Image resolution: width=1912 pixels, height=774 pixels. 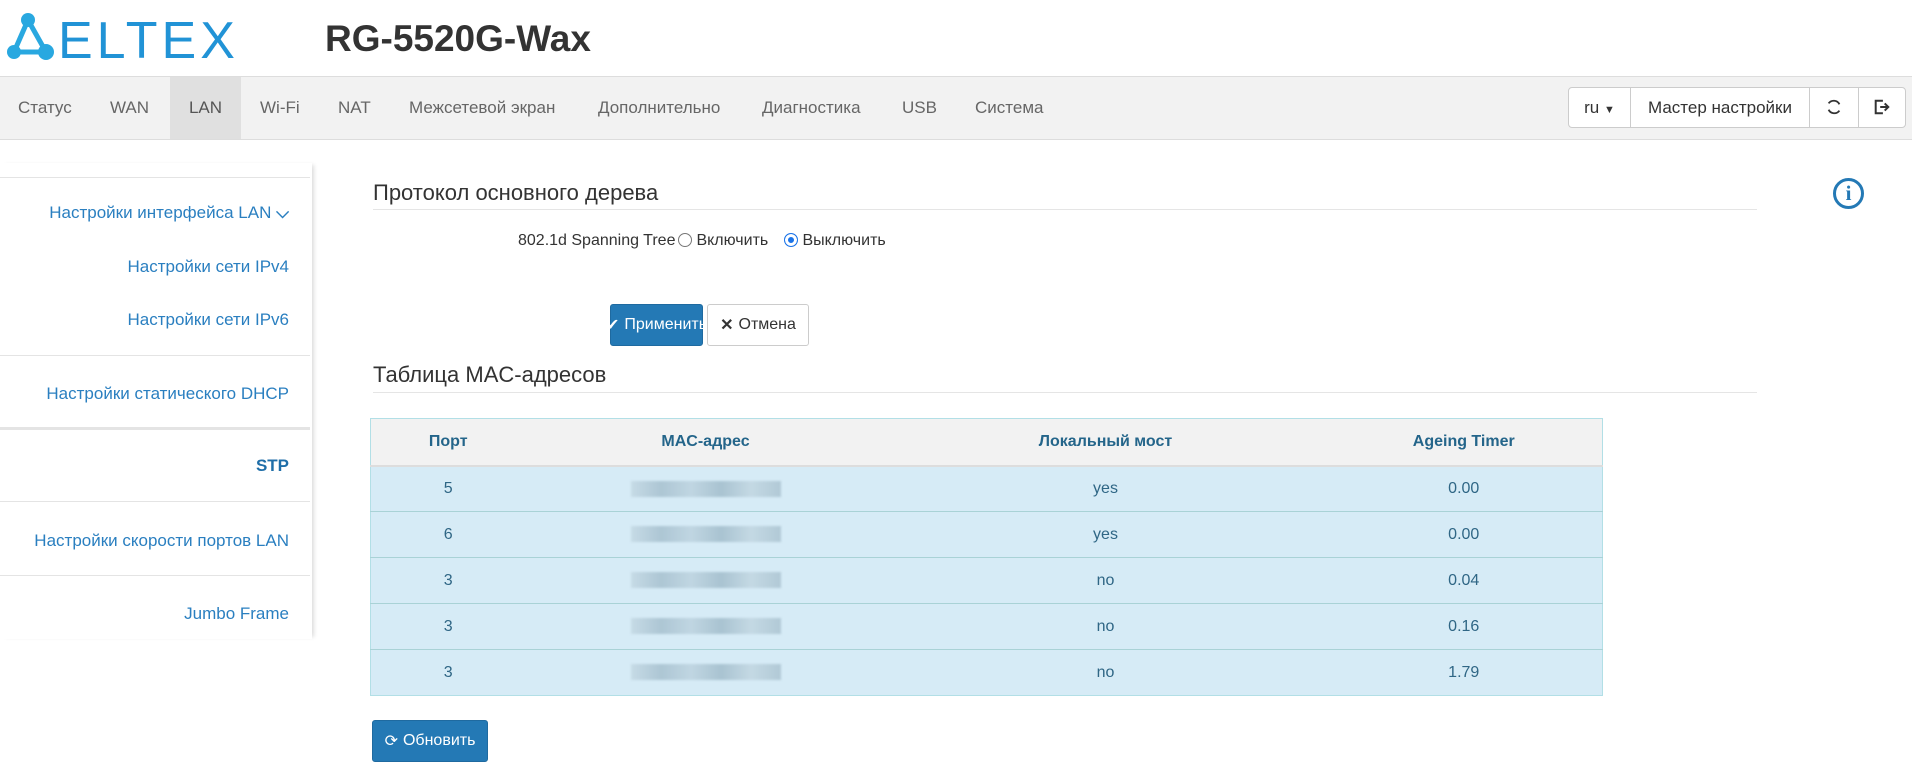 What do you see at coordinates (129, 108) in the screenshot?
I see `nav-wan: WAN` at bounding box center [129, 108].